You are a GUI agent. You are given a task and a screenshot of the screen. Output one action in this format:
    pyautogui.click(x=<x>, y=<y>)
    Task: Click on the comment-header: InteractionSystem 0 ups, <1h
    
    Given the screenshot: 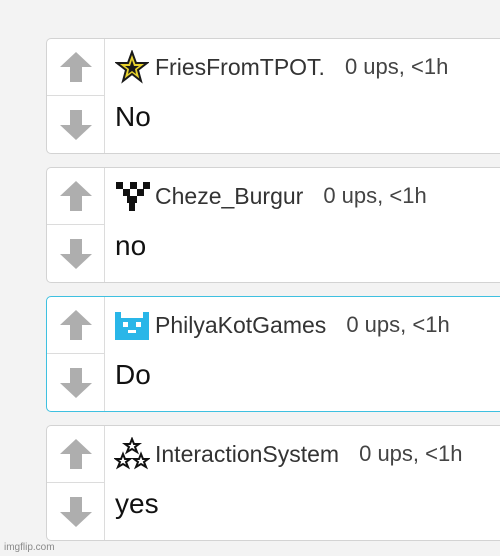 What is the action you would take?
    pyautogui.click(x=287, y=454)
    